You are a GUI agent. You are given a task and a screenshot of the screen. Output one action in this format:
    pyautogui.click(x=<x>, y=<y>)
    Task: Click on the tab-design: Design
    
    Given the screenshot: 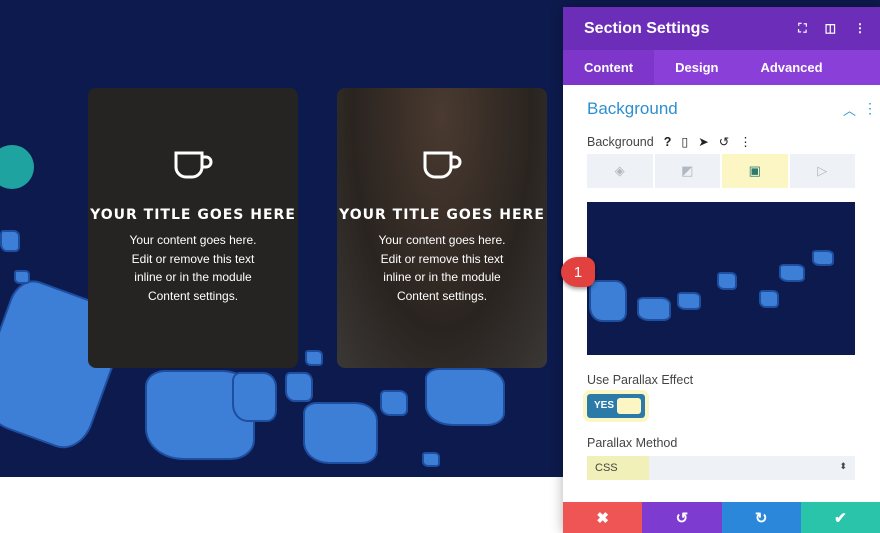 What is the action you would take?
    pyautogui.click(x=696, y=67)
    